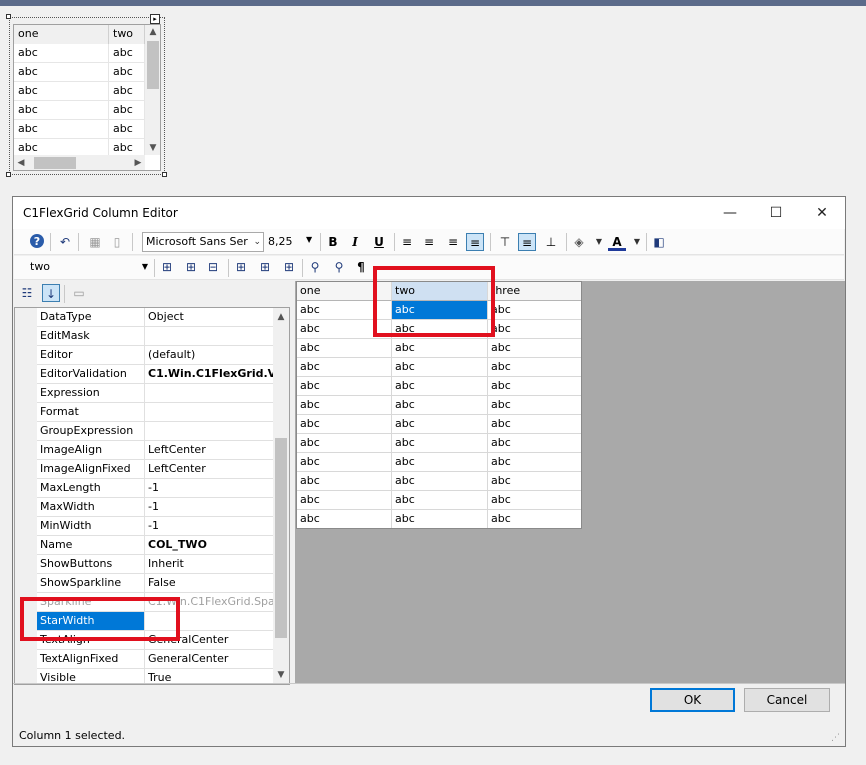 This screenshot has width=866, height=765. I want to click on alphabetical-icon: ↓, so click(51, 293).